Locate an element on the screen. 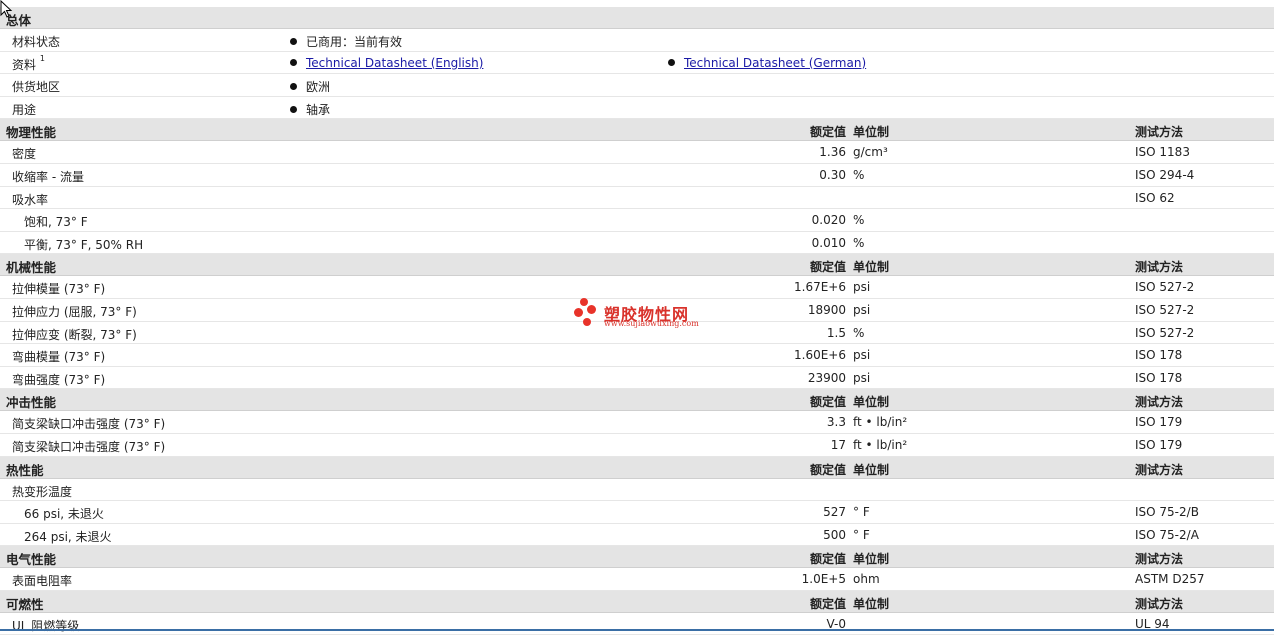  property-value: 500 is located at coordinates (834, 534).